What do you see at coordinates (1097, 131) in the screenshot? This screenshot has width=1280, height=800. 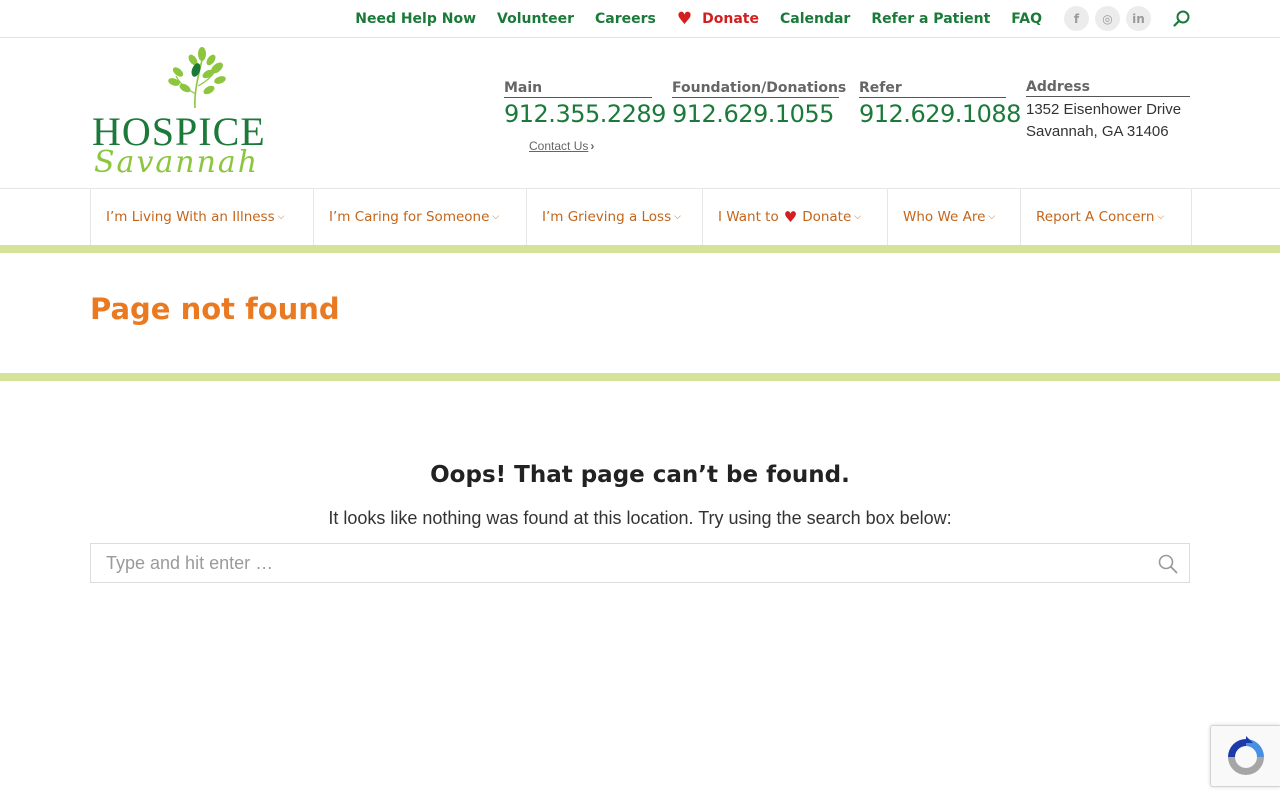 I see `address-line-2: Savannah, GA 31406` at bounding box center [1097, 131].